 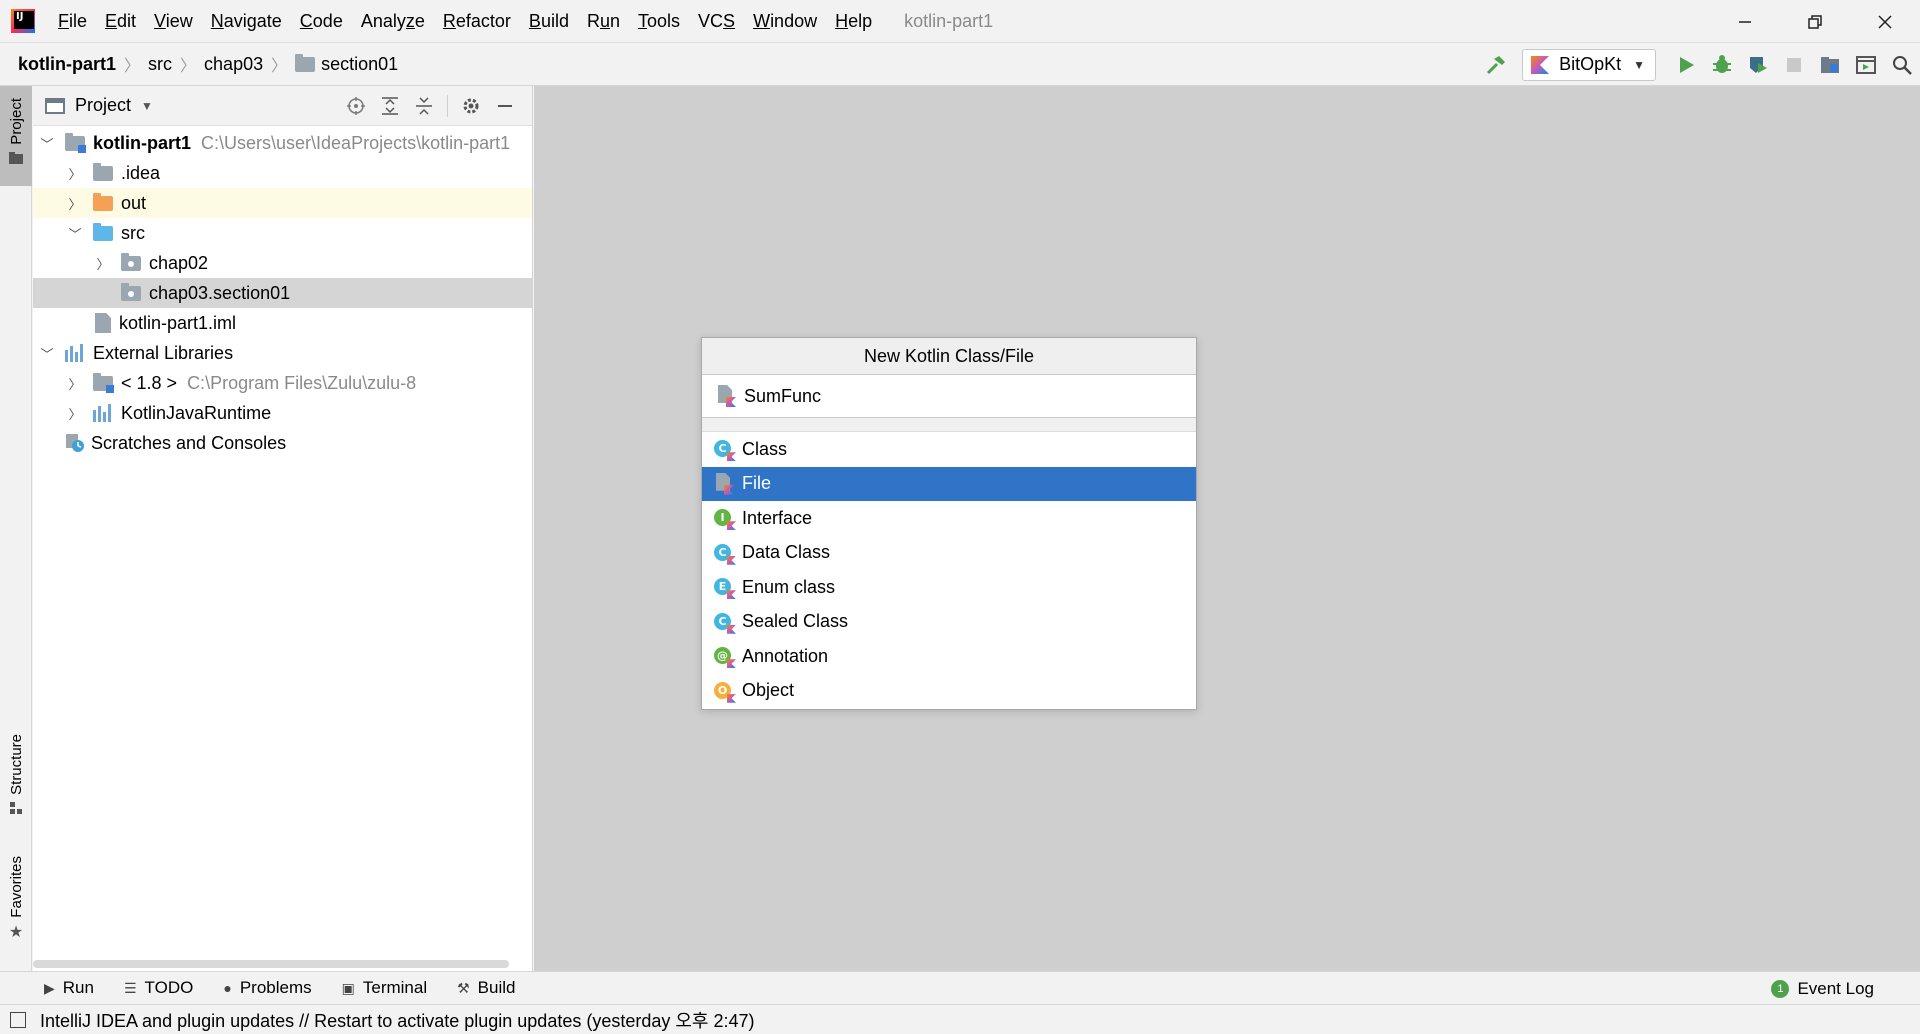 I want to click on tree-node-out: 〉 out, so click(x=282, y=203).